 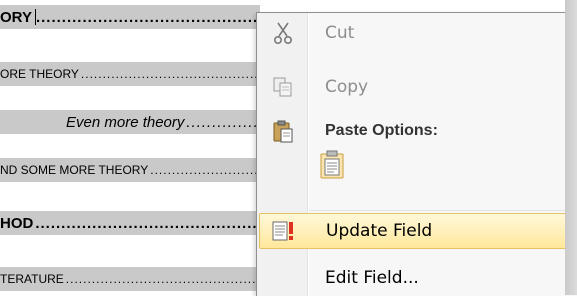 I want to click on copy-icon, so click(x=283, y=87).